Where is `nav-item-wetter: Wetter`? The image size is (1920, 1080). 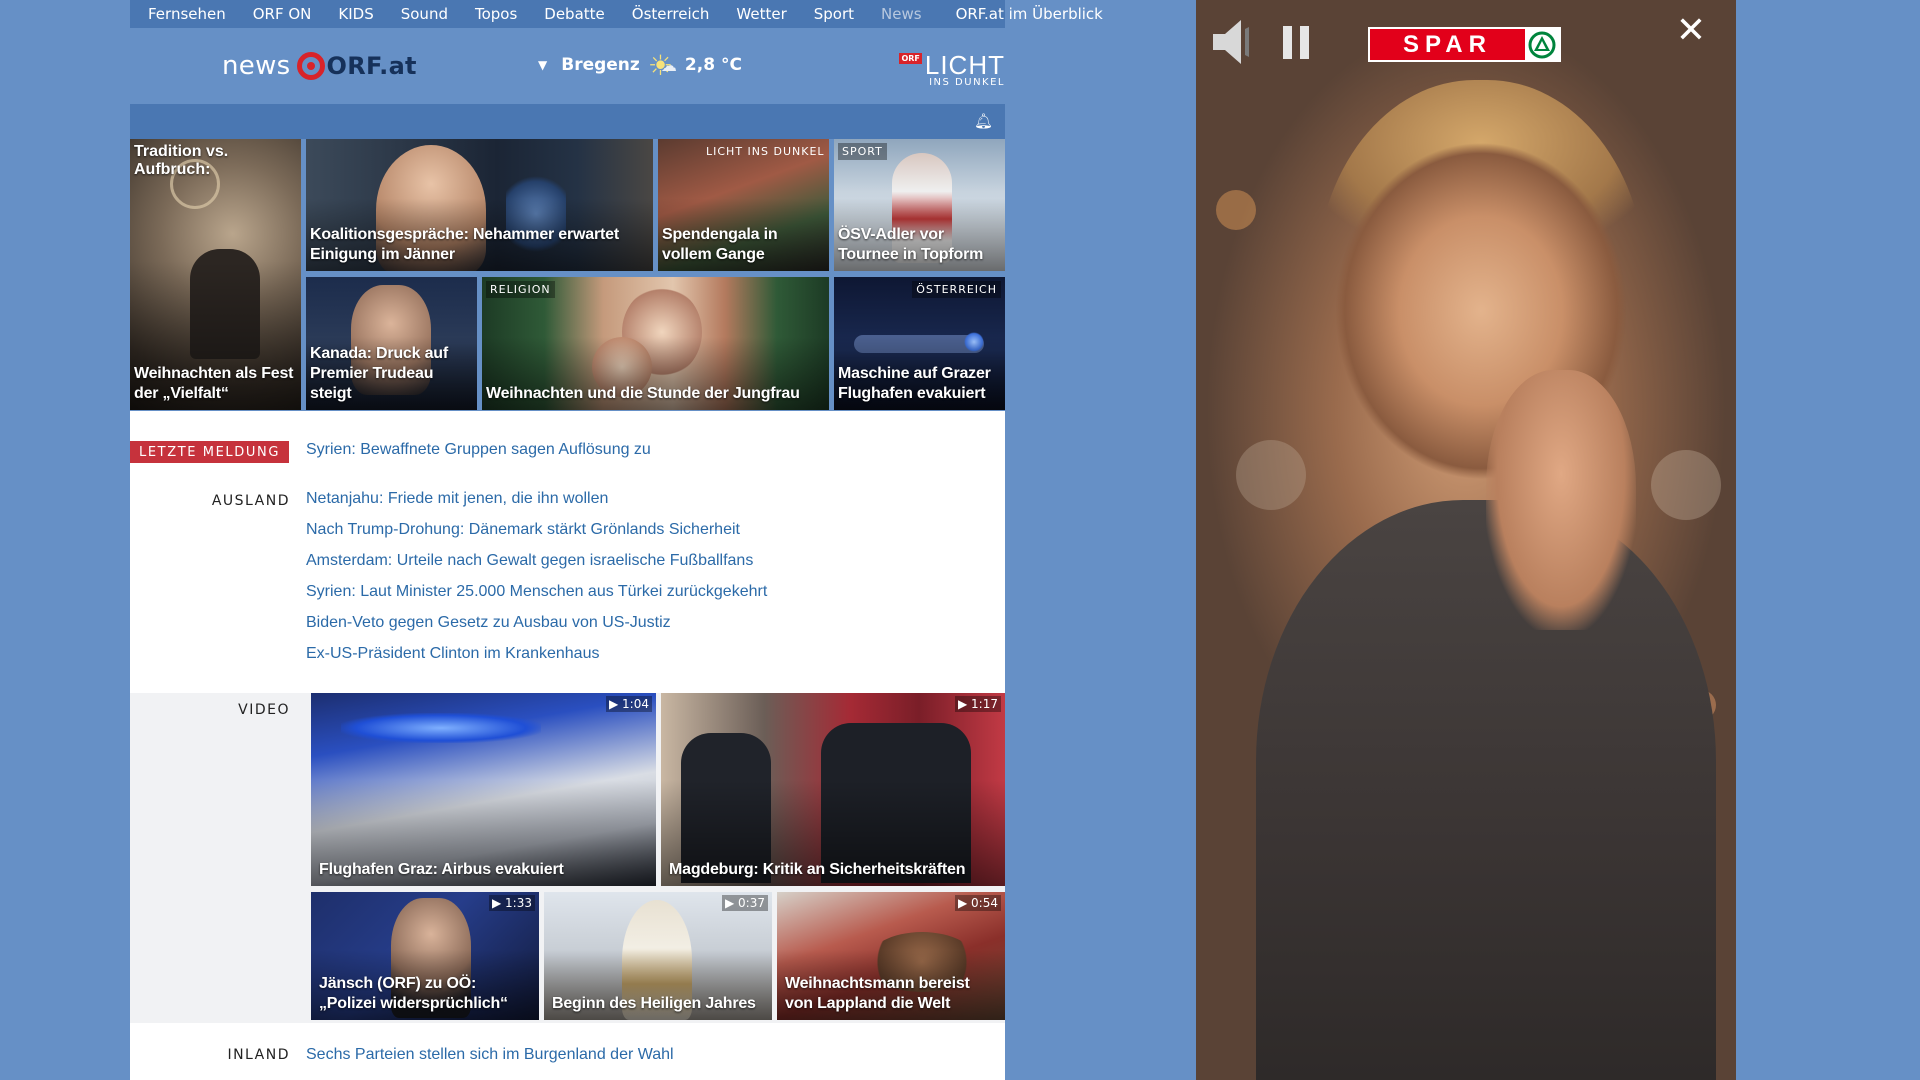
nav-item-wetter: Wetter is located at coordinates (761, 14).